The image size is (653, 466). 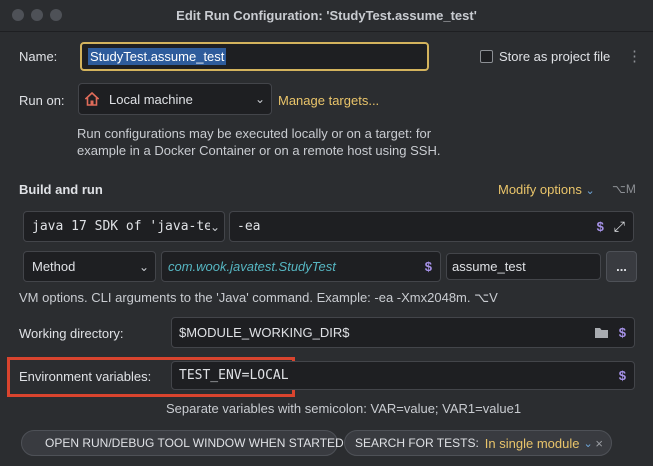 I want to click on modify-options-label: Modify options, so click(x=540, y=189).